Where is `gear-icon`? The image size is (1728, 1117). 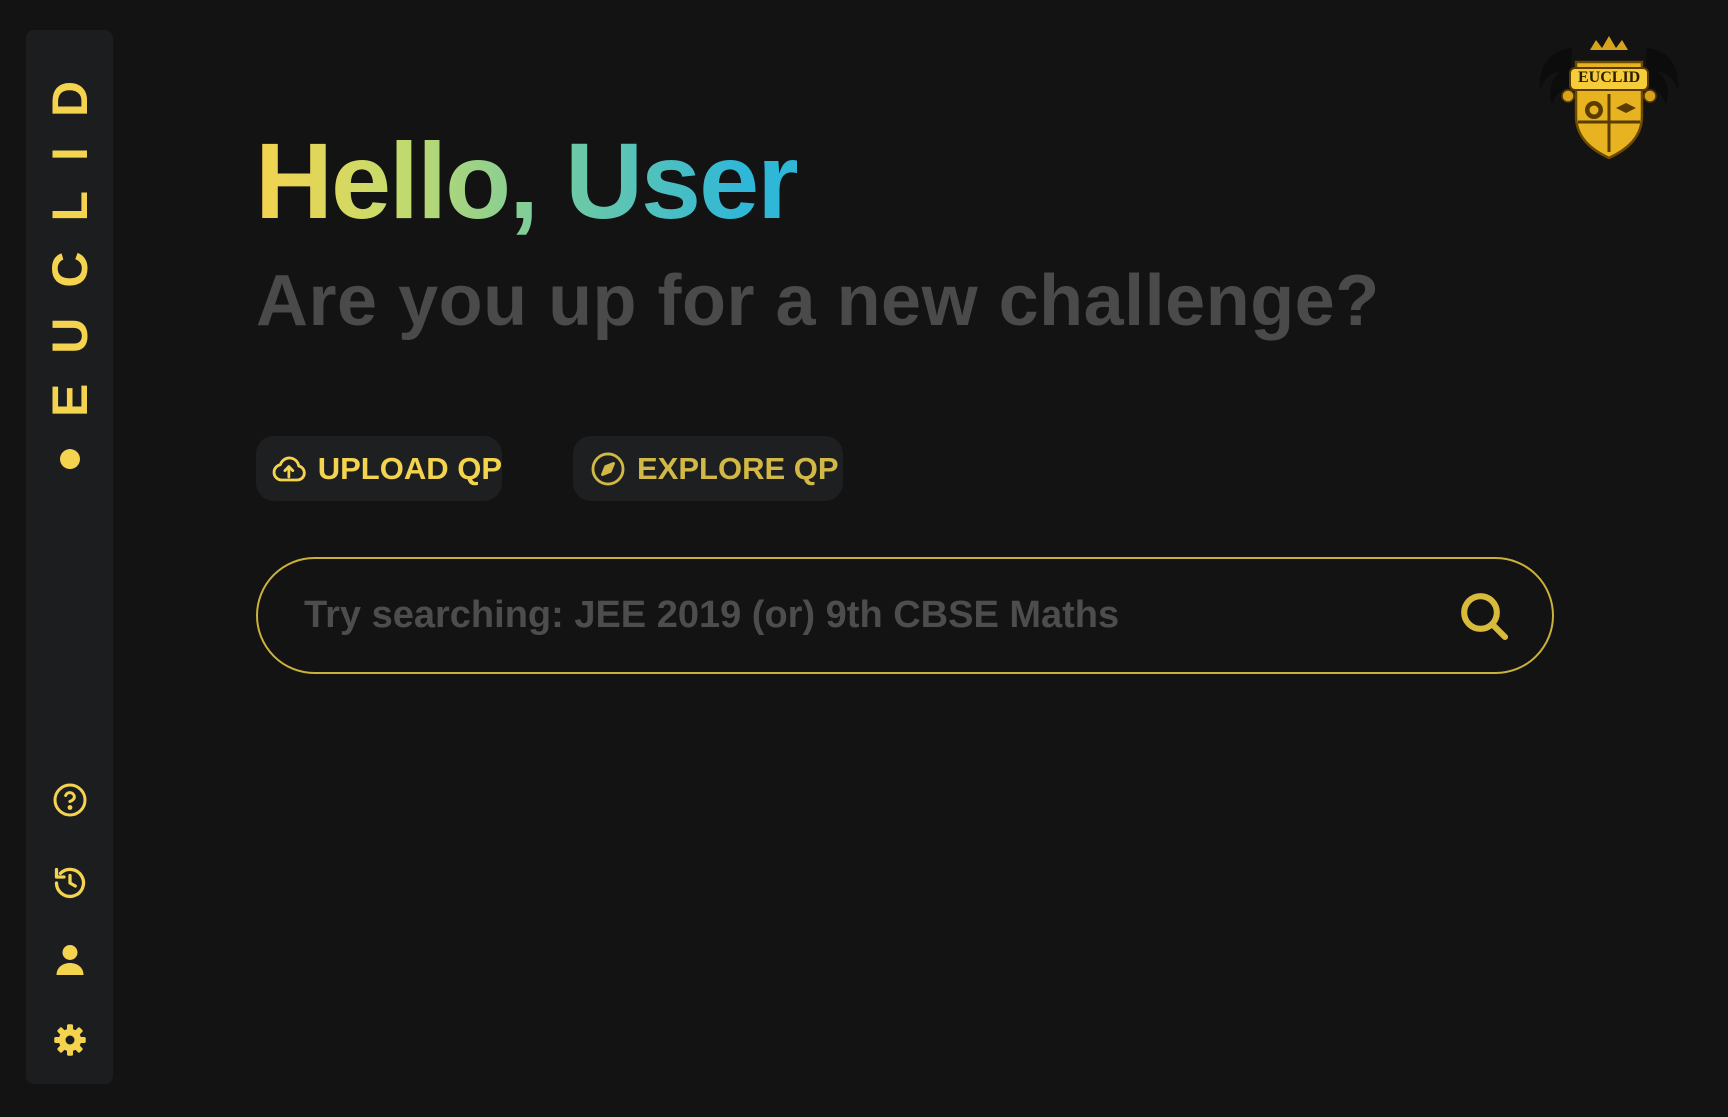
gear-icon is located at coordinates (70, 1040).